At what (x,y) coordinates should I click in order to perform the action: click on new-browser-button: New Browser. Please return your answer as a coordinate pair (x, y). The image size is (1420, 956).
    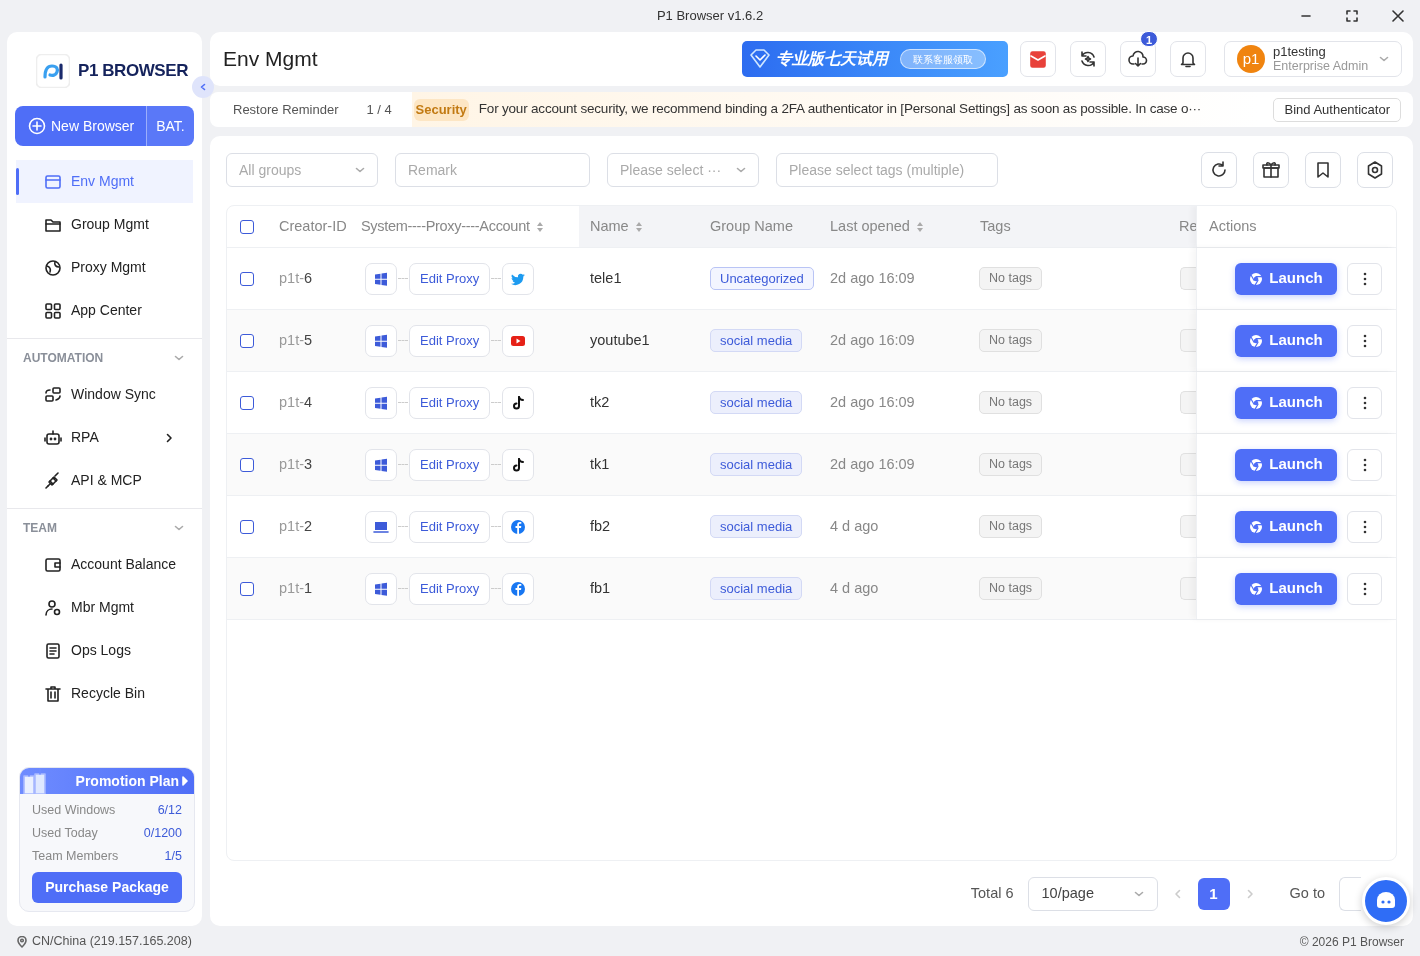
    Looking at the image, I should click on (80, 126).